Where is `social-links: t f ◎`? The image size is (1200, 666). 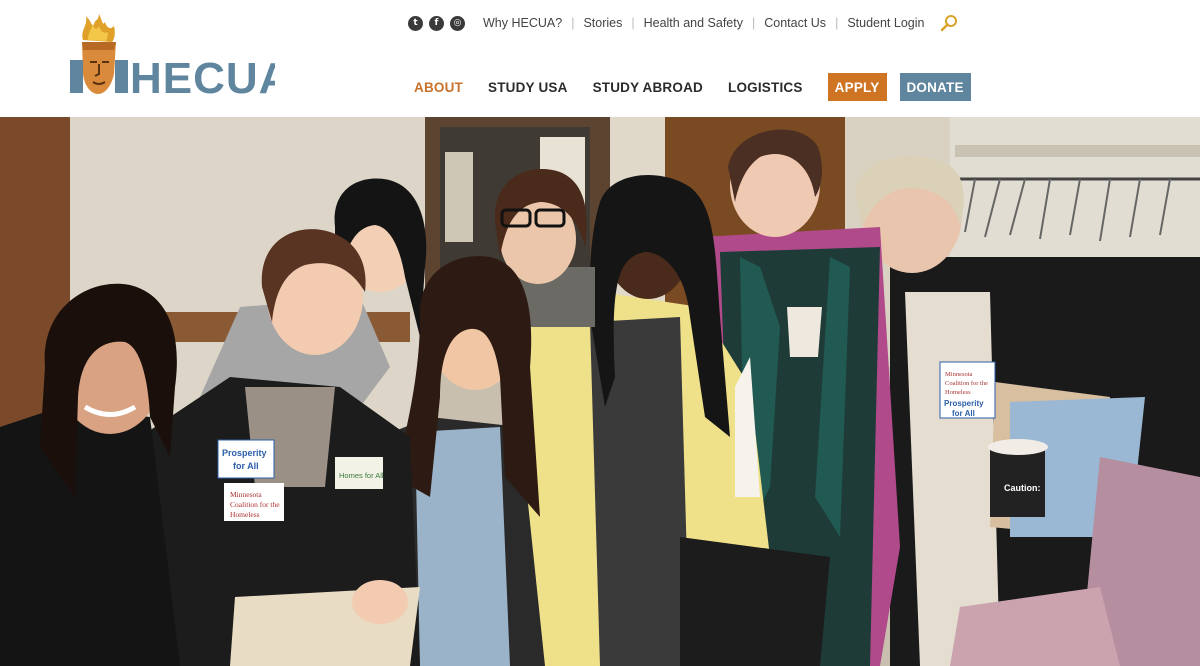 social-links: t f ◎ is located at coordinates (436, 23).